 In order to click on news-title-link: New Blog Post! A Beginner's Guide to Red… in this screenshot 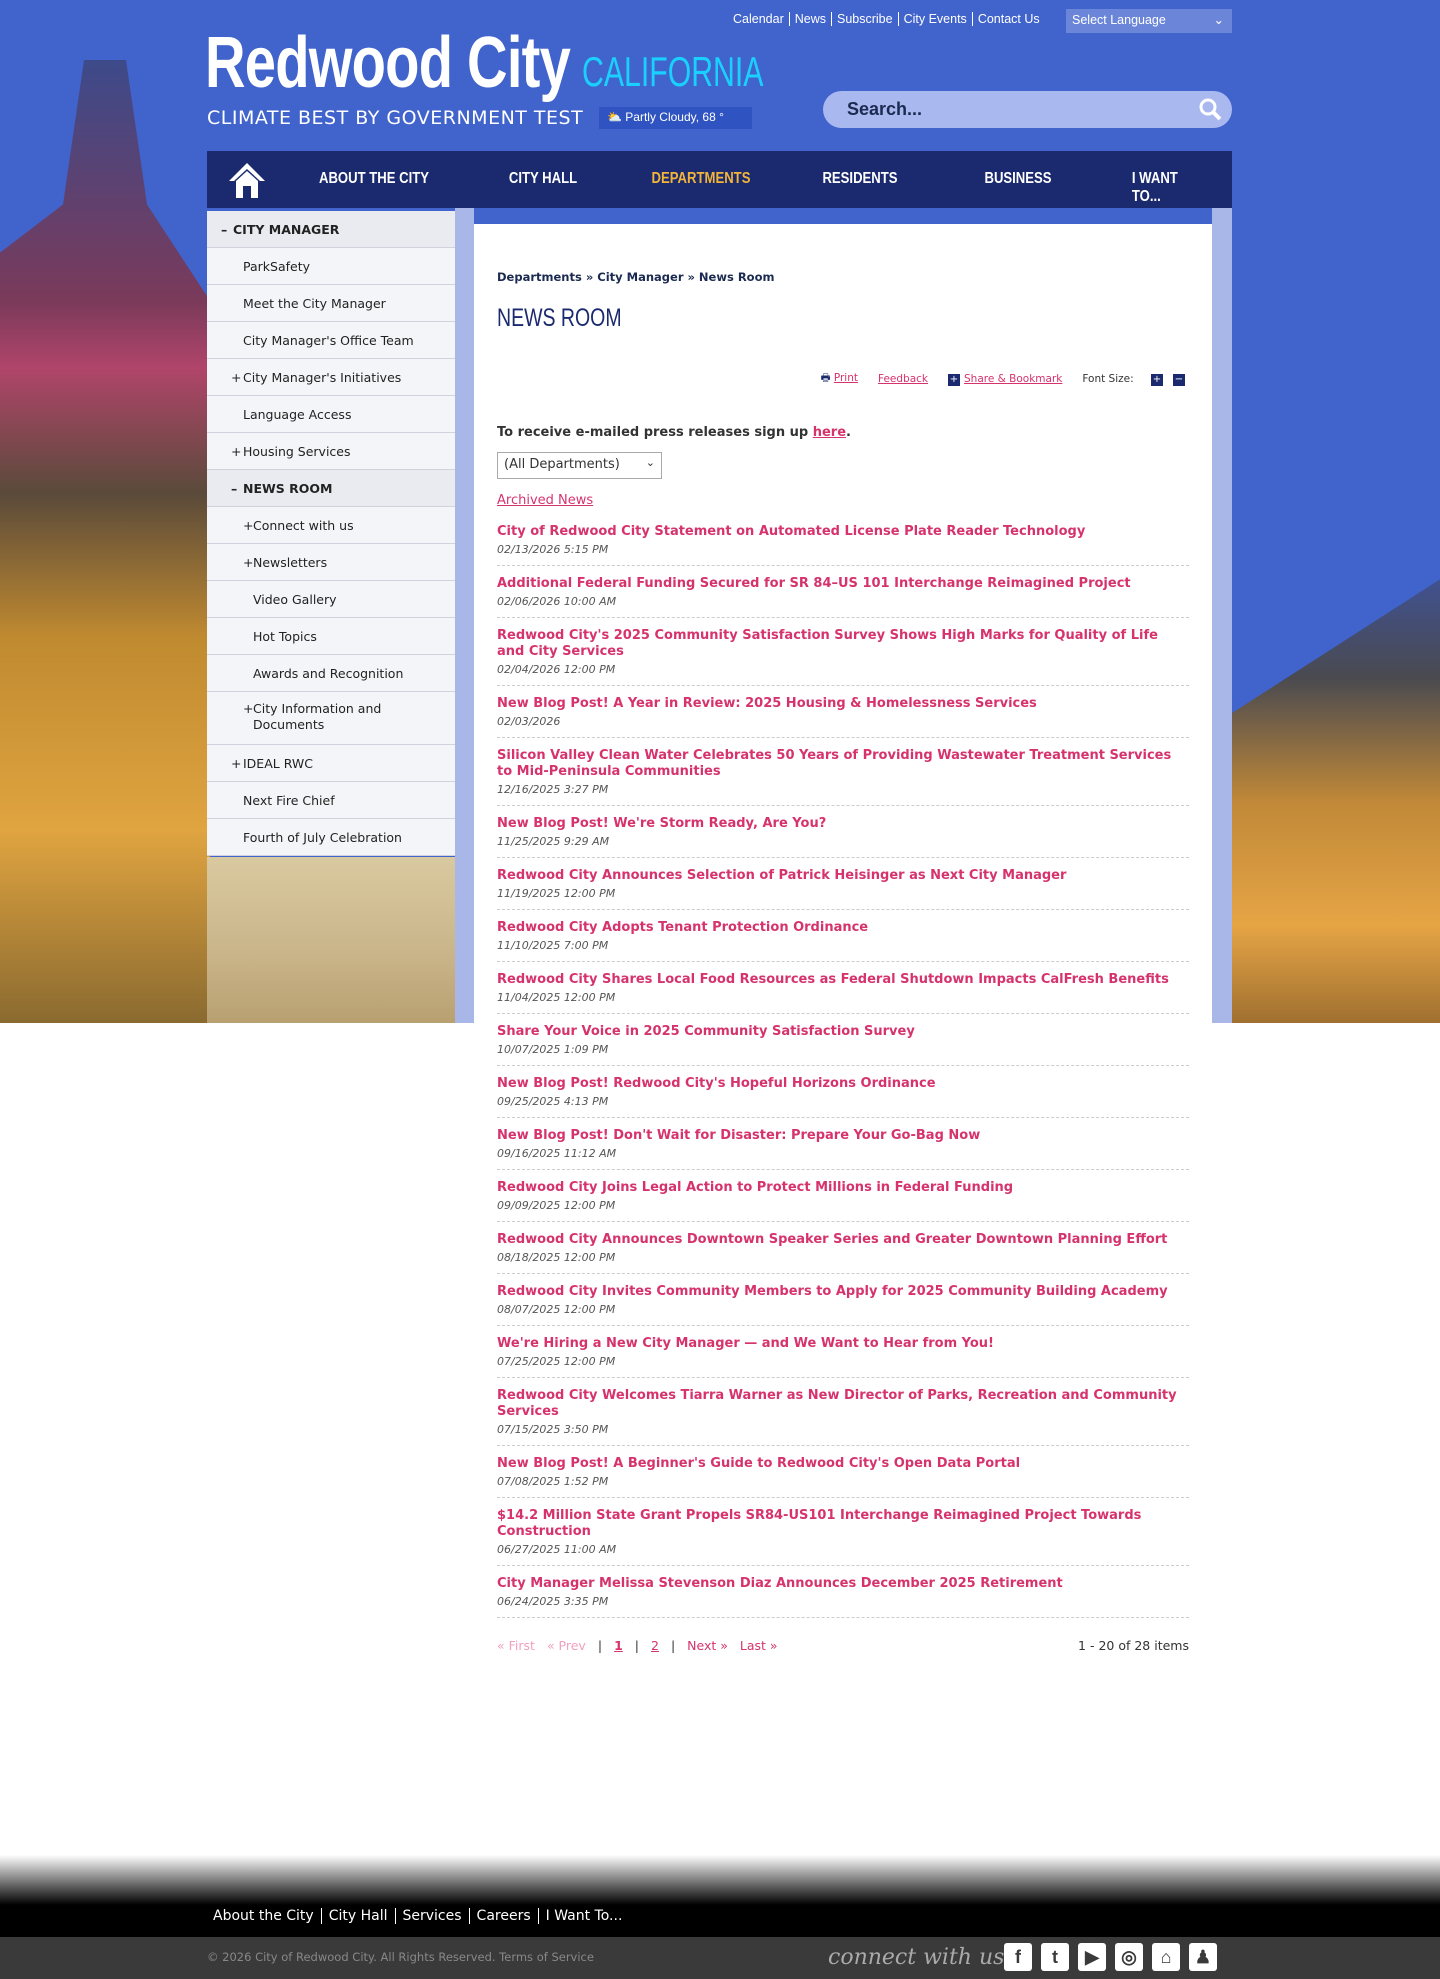, I will do `click(843, 1464)`.